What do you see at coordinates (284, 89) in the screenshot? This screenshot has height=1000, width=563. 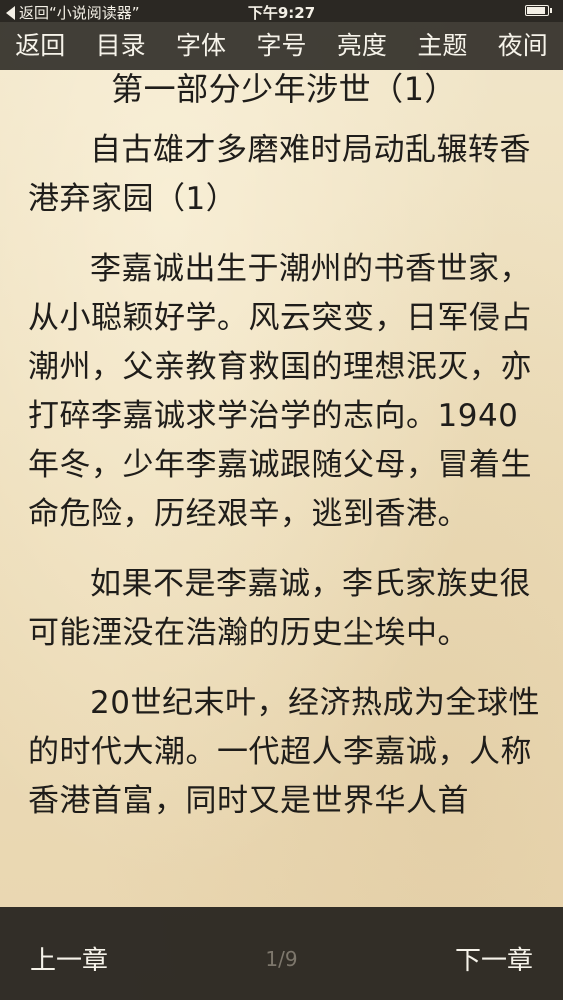 I see `chapter-title: 第一部分少年涉世（1）` at bounding box center [284, 89].